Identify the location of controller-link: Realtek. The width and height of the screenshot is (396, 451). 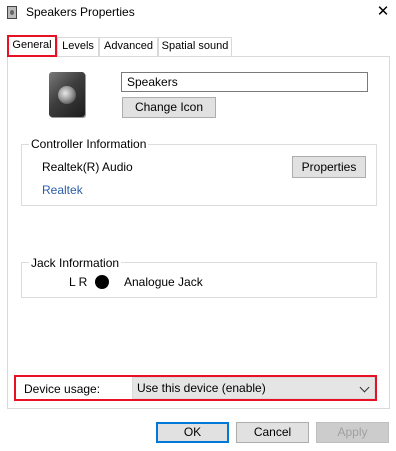
(62, 190).